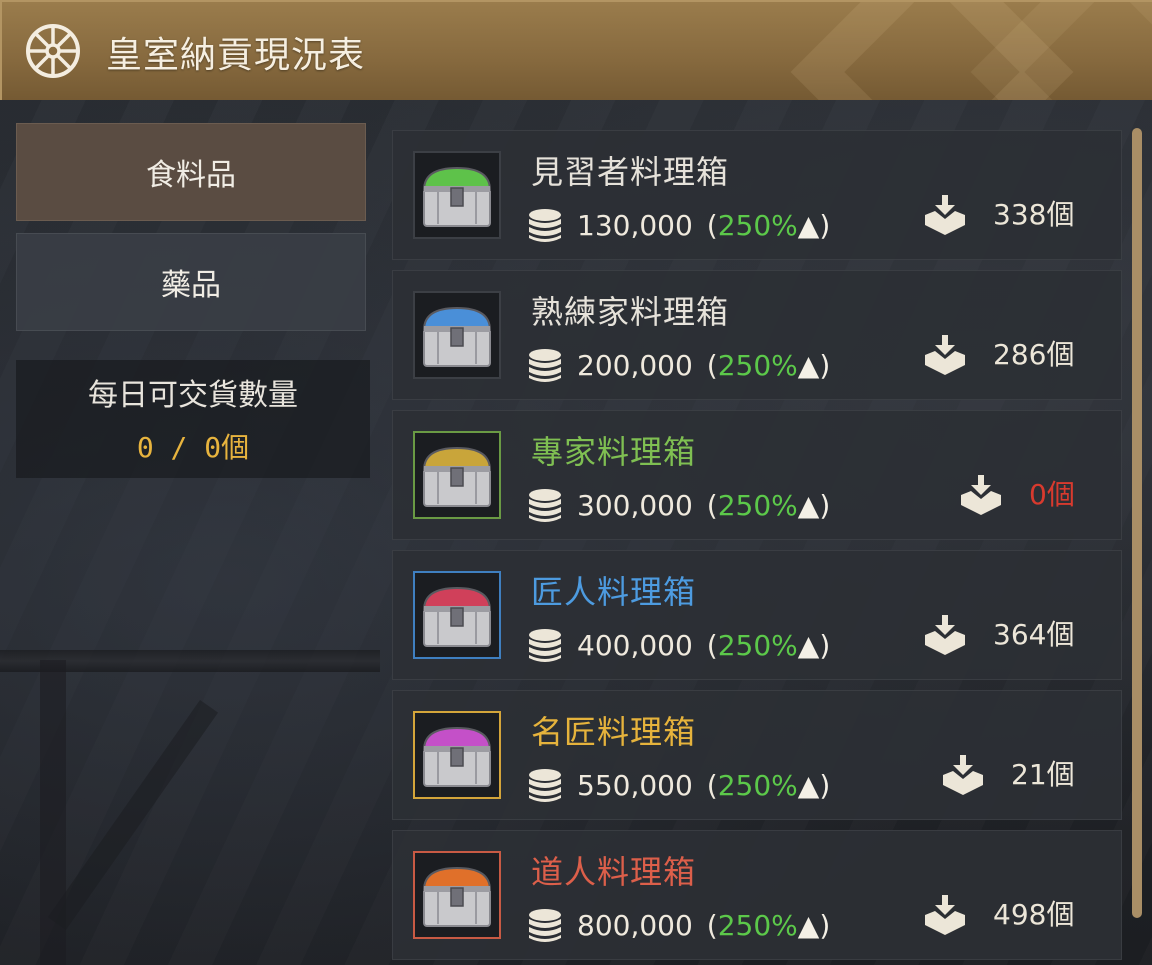  Describe the element at coordinates (191, 175) in the screenshot. I see `tab-label: 食料品` at that location.